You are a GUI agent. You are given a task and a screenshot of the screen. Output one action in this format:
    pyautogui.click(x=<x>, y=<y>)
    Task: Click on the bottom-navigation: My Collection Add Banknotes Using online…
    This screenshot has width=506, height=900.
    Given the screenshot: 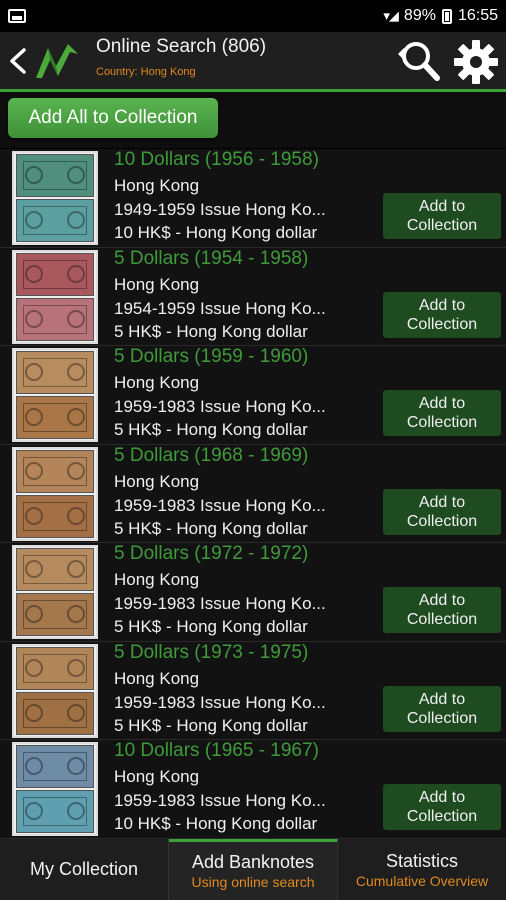 What is the action you would take?
    pyautogui.click(x=253, y=869)
    